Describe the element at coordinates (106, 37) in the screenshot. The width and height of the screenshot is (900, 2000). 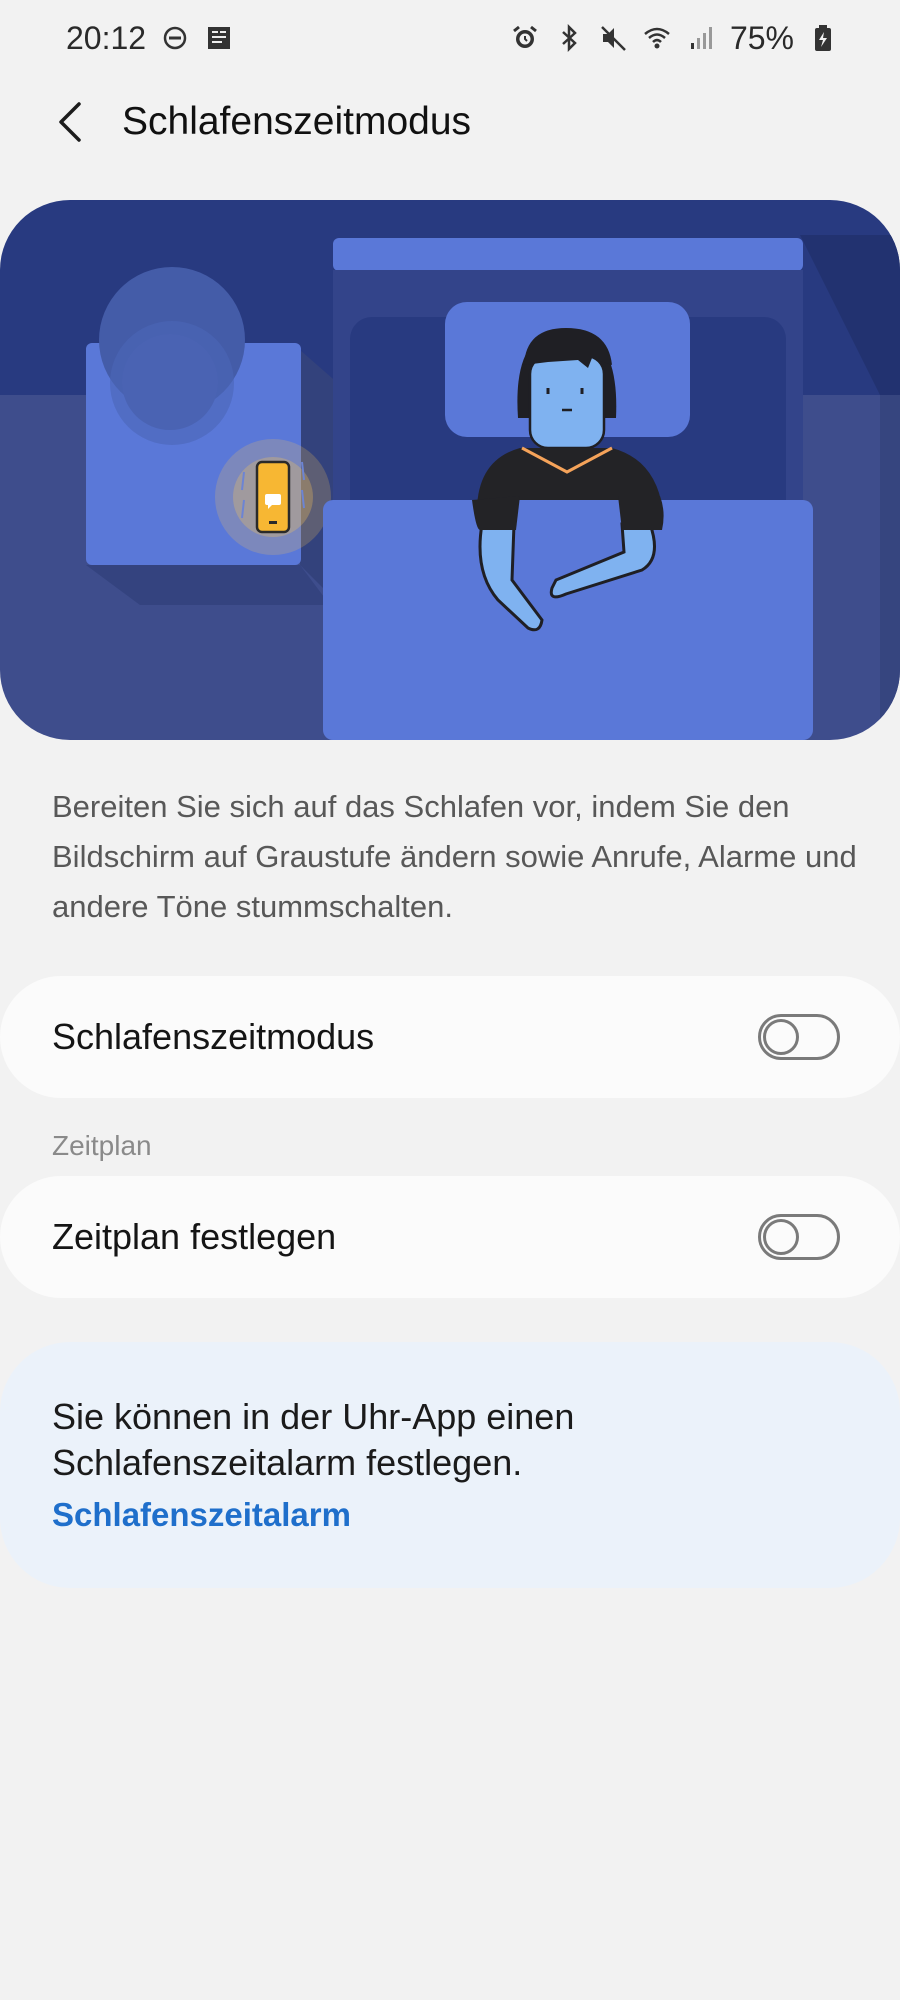
I see `status-time: 20:12` at that location.